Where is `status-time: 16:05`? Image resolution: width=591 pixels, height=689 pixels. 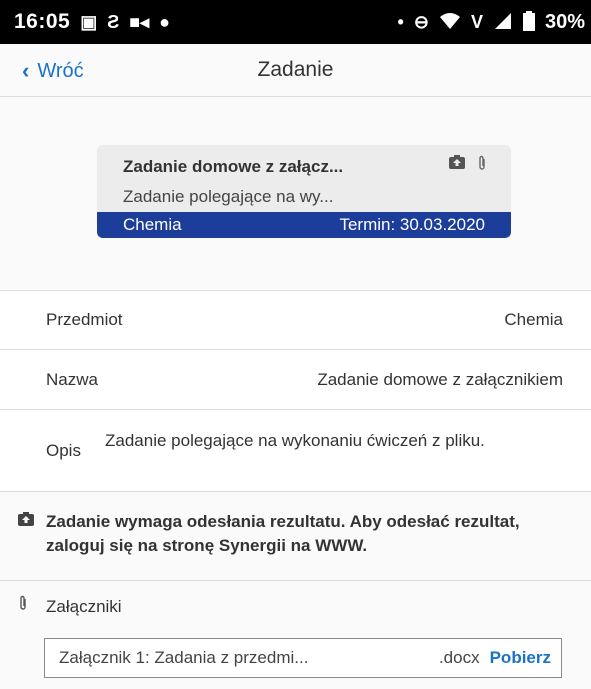
status-time: 16:05 is located at coordinates (42, 21).